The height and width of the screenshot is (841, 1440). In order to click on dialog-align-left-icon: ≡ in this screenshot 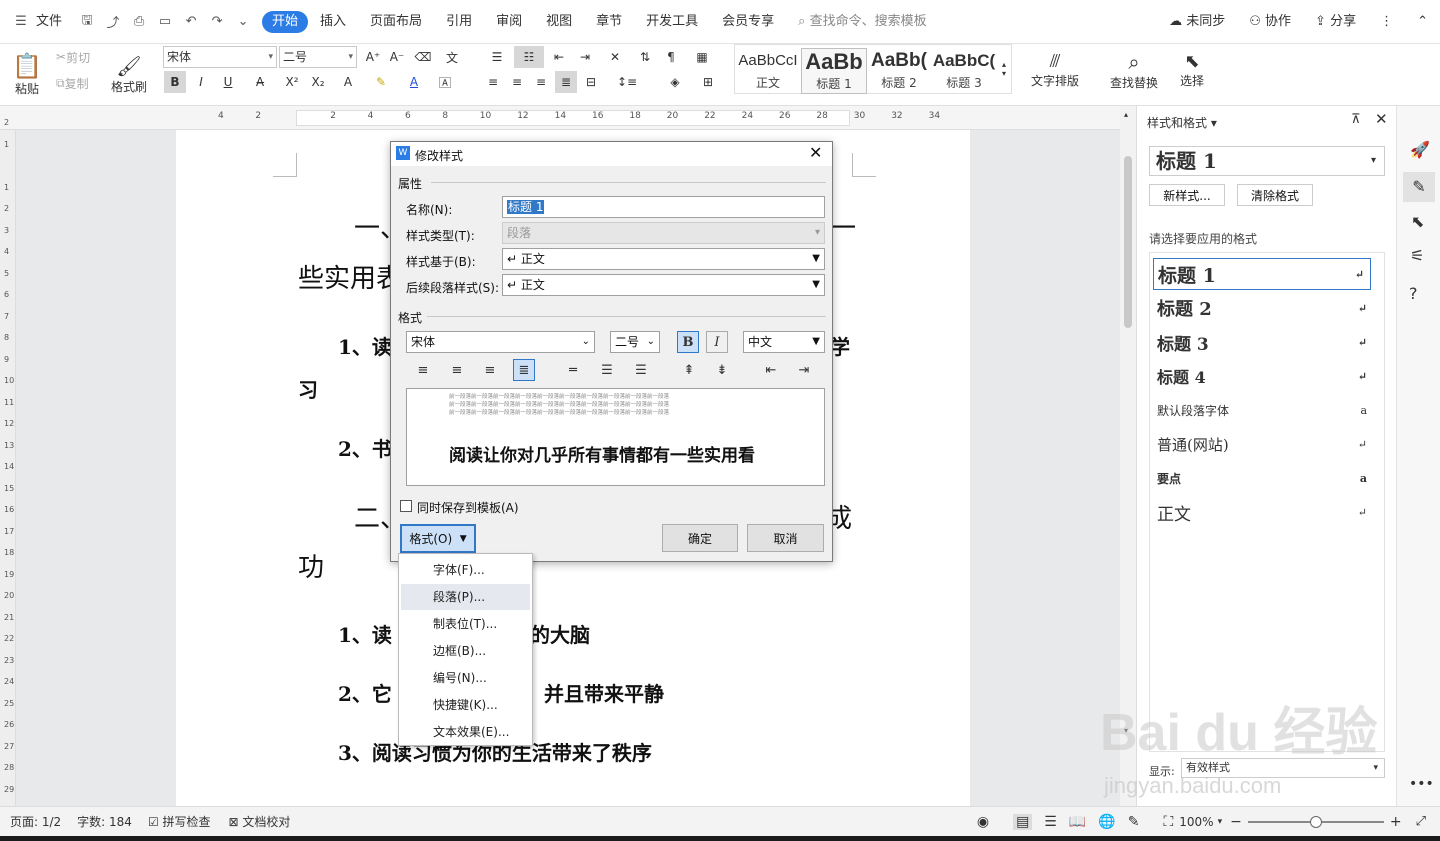, I will do `click(423, 370)`.